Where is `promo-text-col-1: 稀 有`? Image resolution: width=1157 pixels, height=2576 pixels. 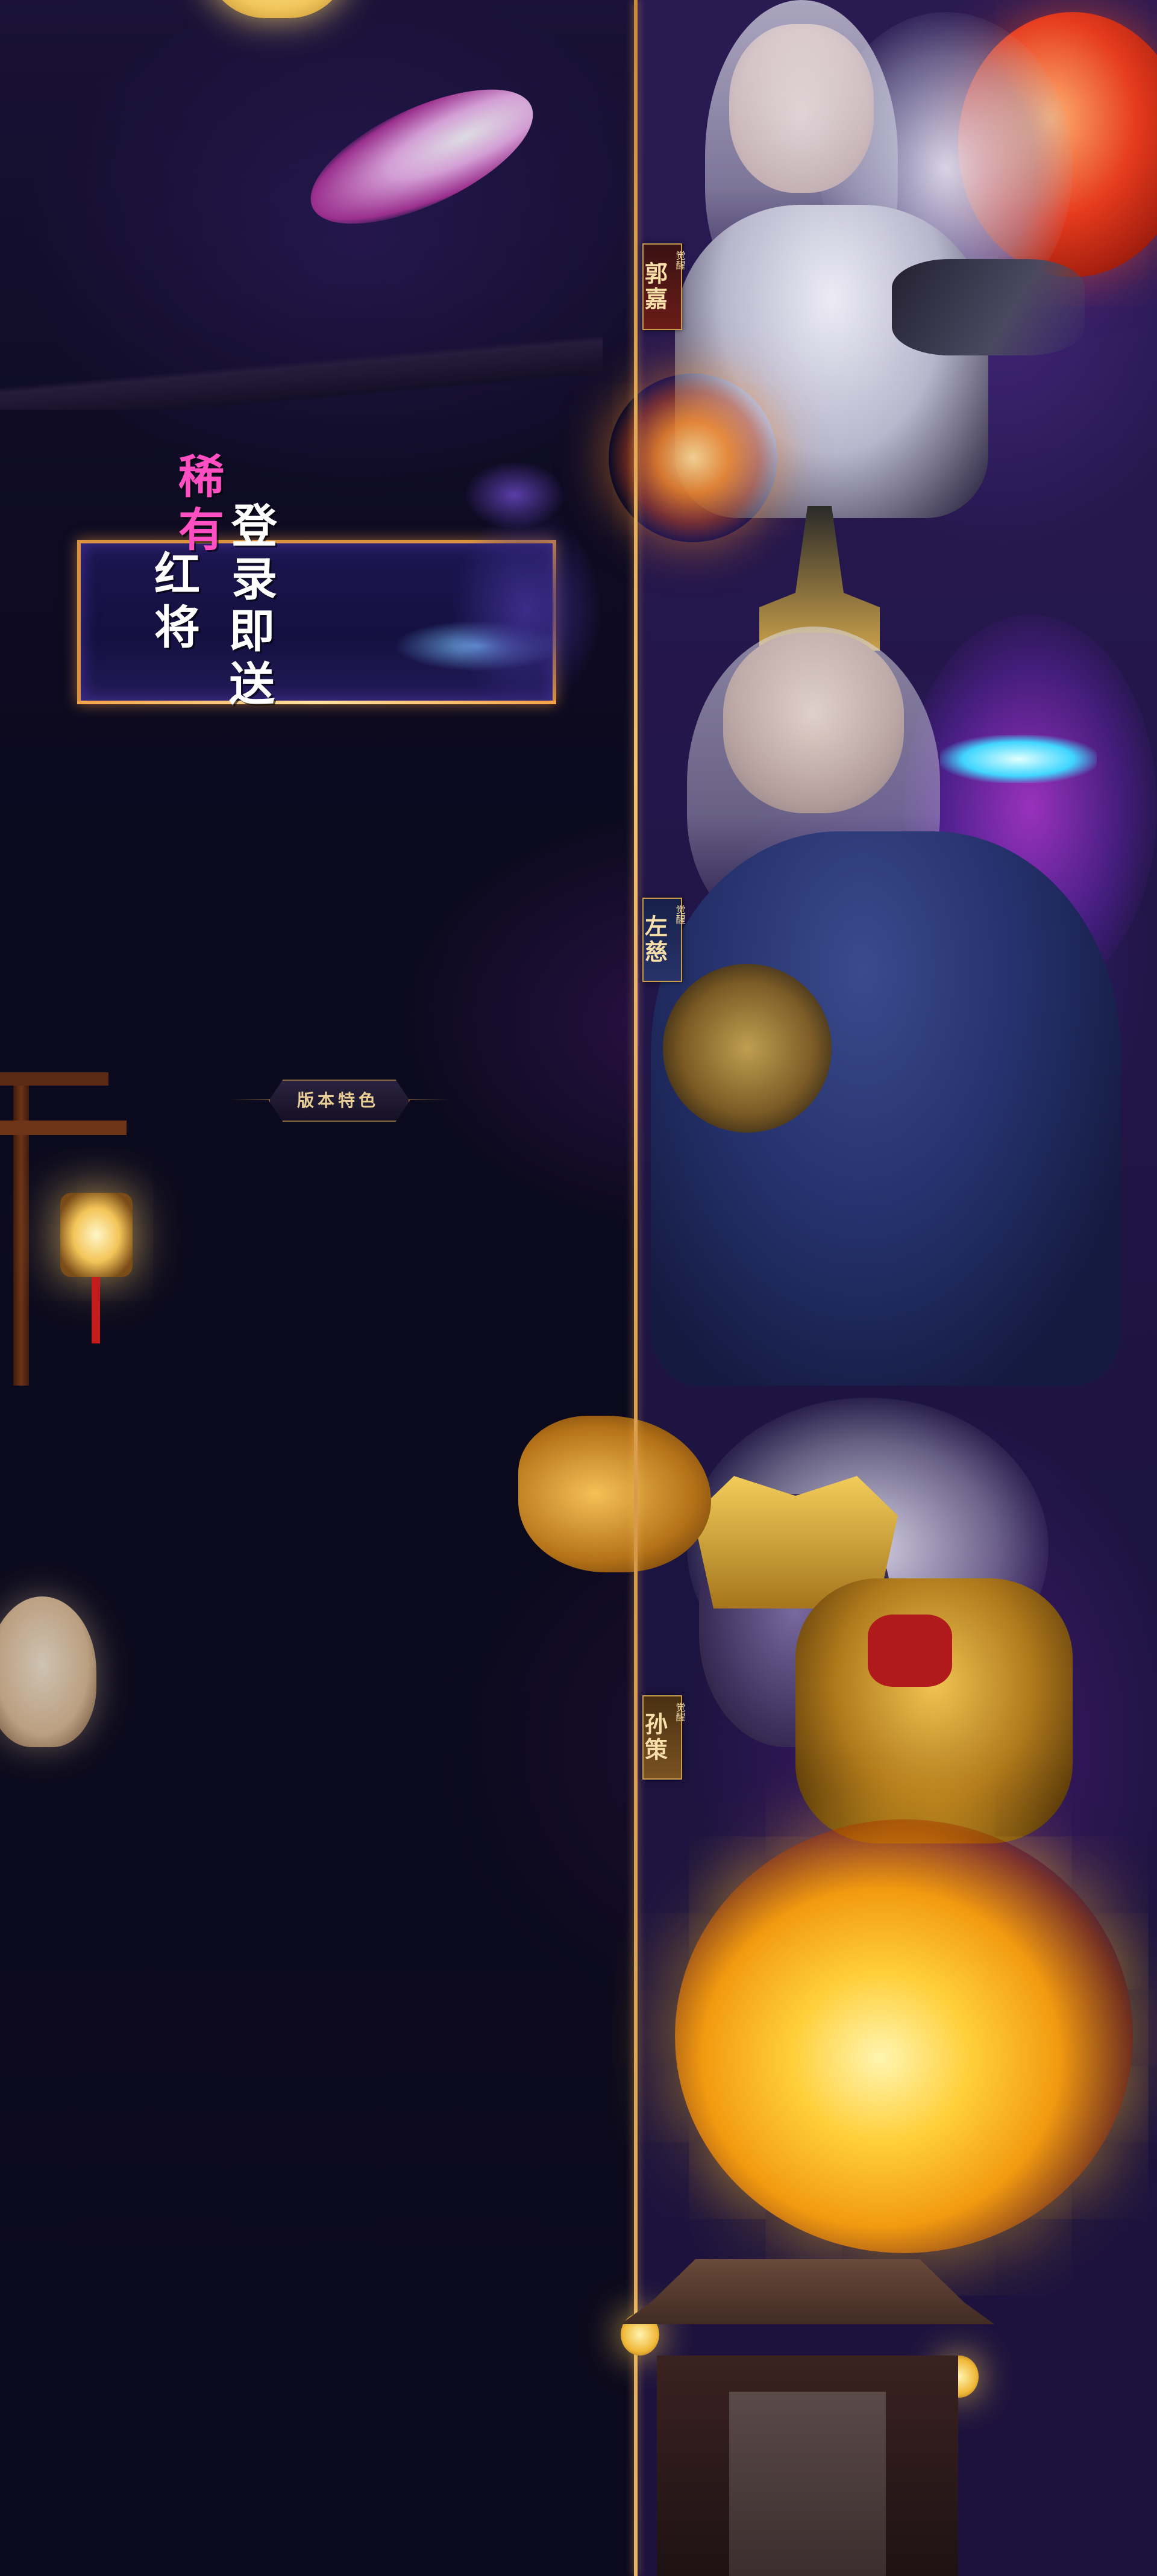
promo-text-col-1: 稀 有 is located at coordinates (201, 504).